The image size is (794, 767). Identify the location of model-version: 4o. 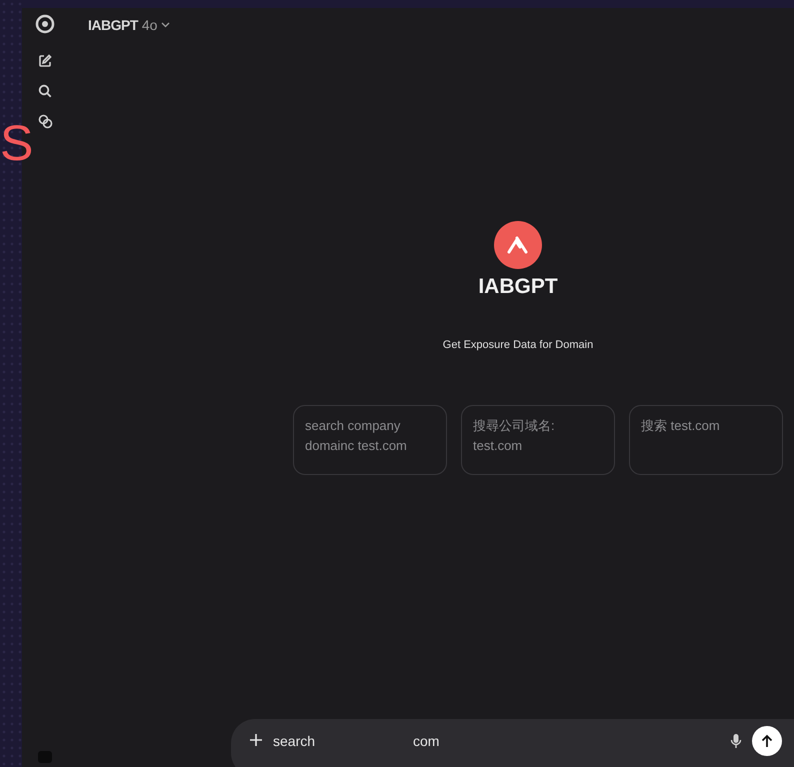
(150, 25).